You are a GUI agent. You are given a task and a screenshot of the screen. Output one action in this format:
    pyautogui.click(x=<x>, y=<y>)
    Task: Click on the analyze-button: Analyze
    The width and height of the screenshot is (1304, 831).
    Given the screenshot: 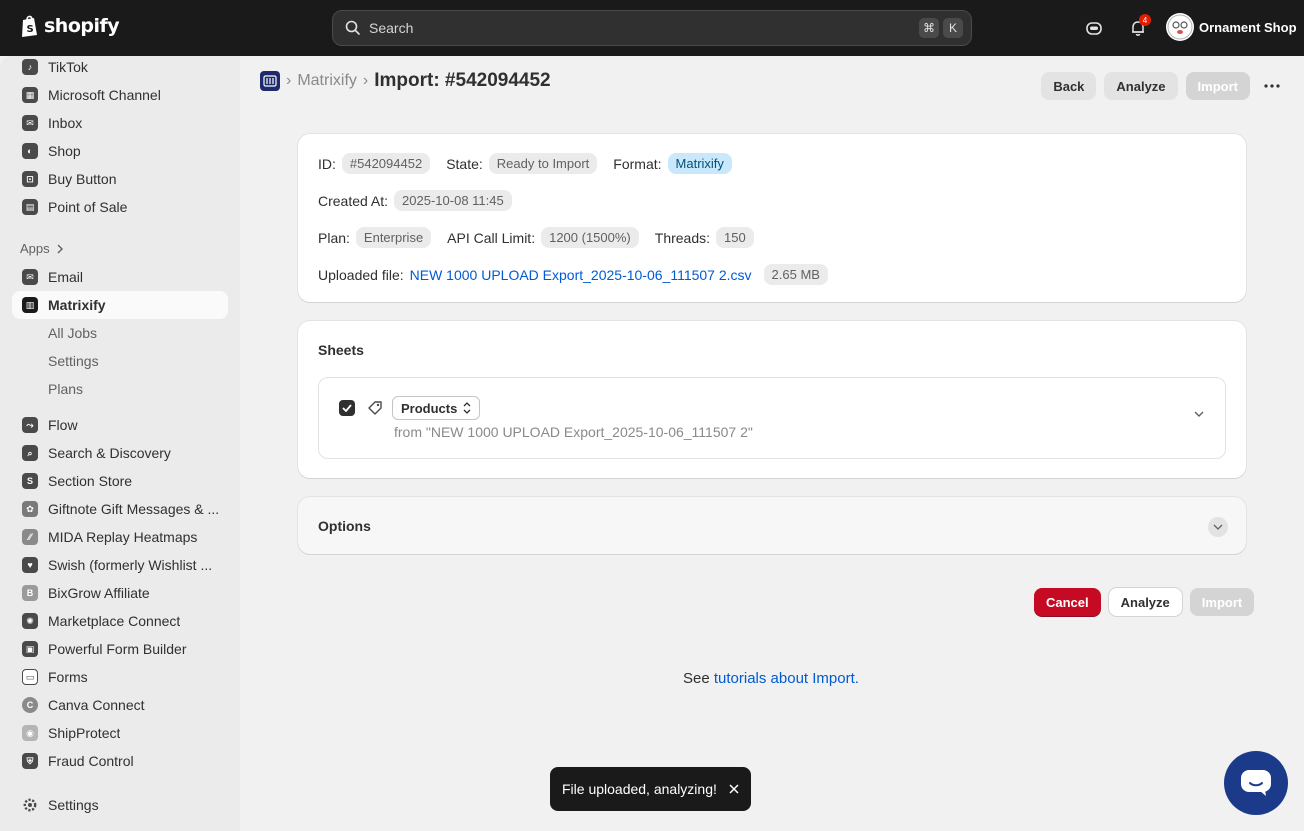 What is the action you would take?
    pyautogui.click(x=1141, y=86)
    